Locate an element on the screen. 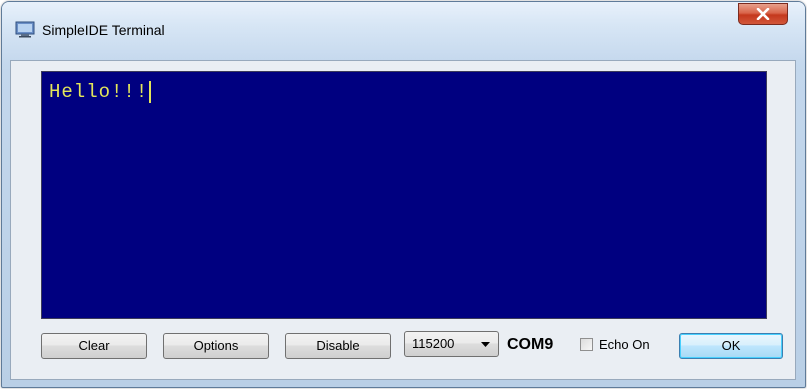 Image resolution: width=807 pixels, height=389 pixels. com-port-label: COM9 is located at coordinates (530, 344).